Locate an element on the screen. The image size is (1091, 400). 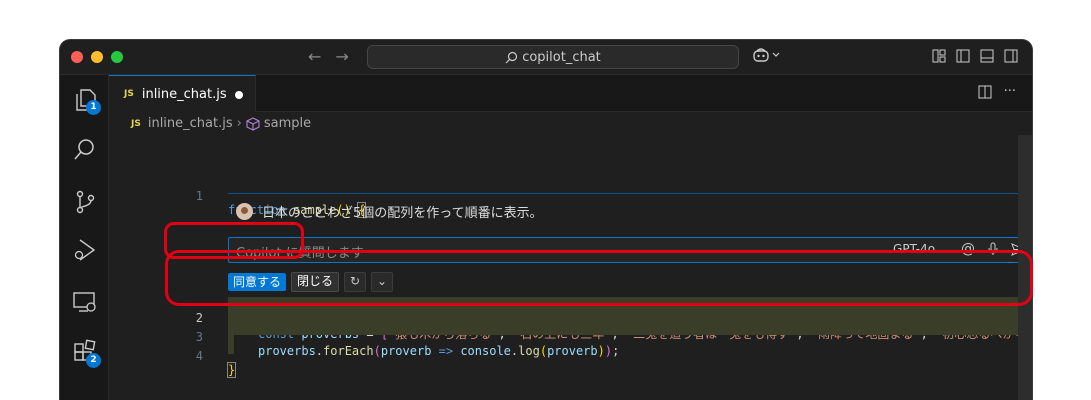
more-actions-icon: ··· is located at coordinates (1010, 91).